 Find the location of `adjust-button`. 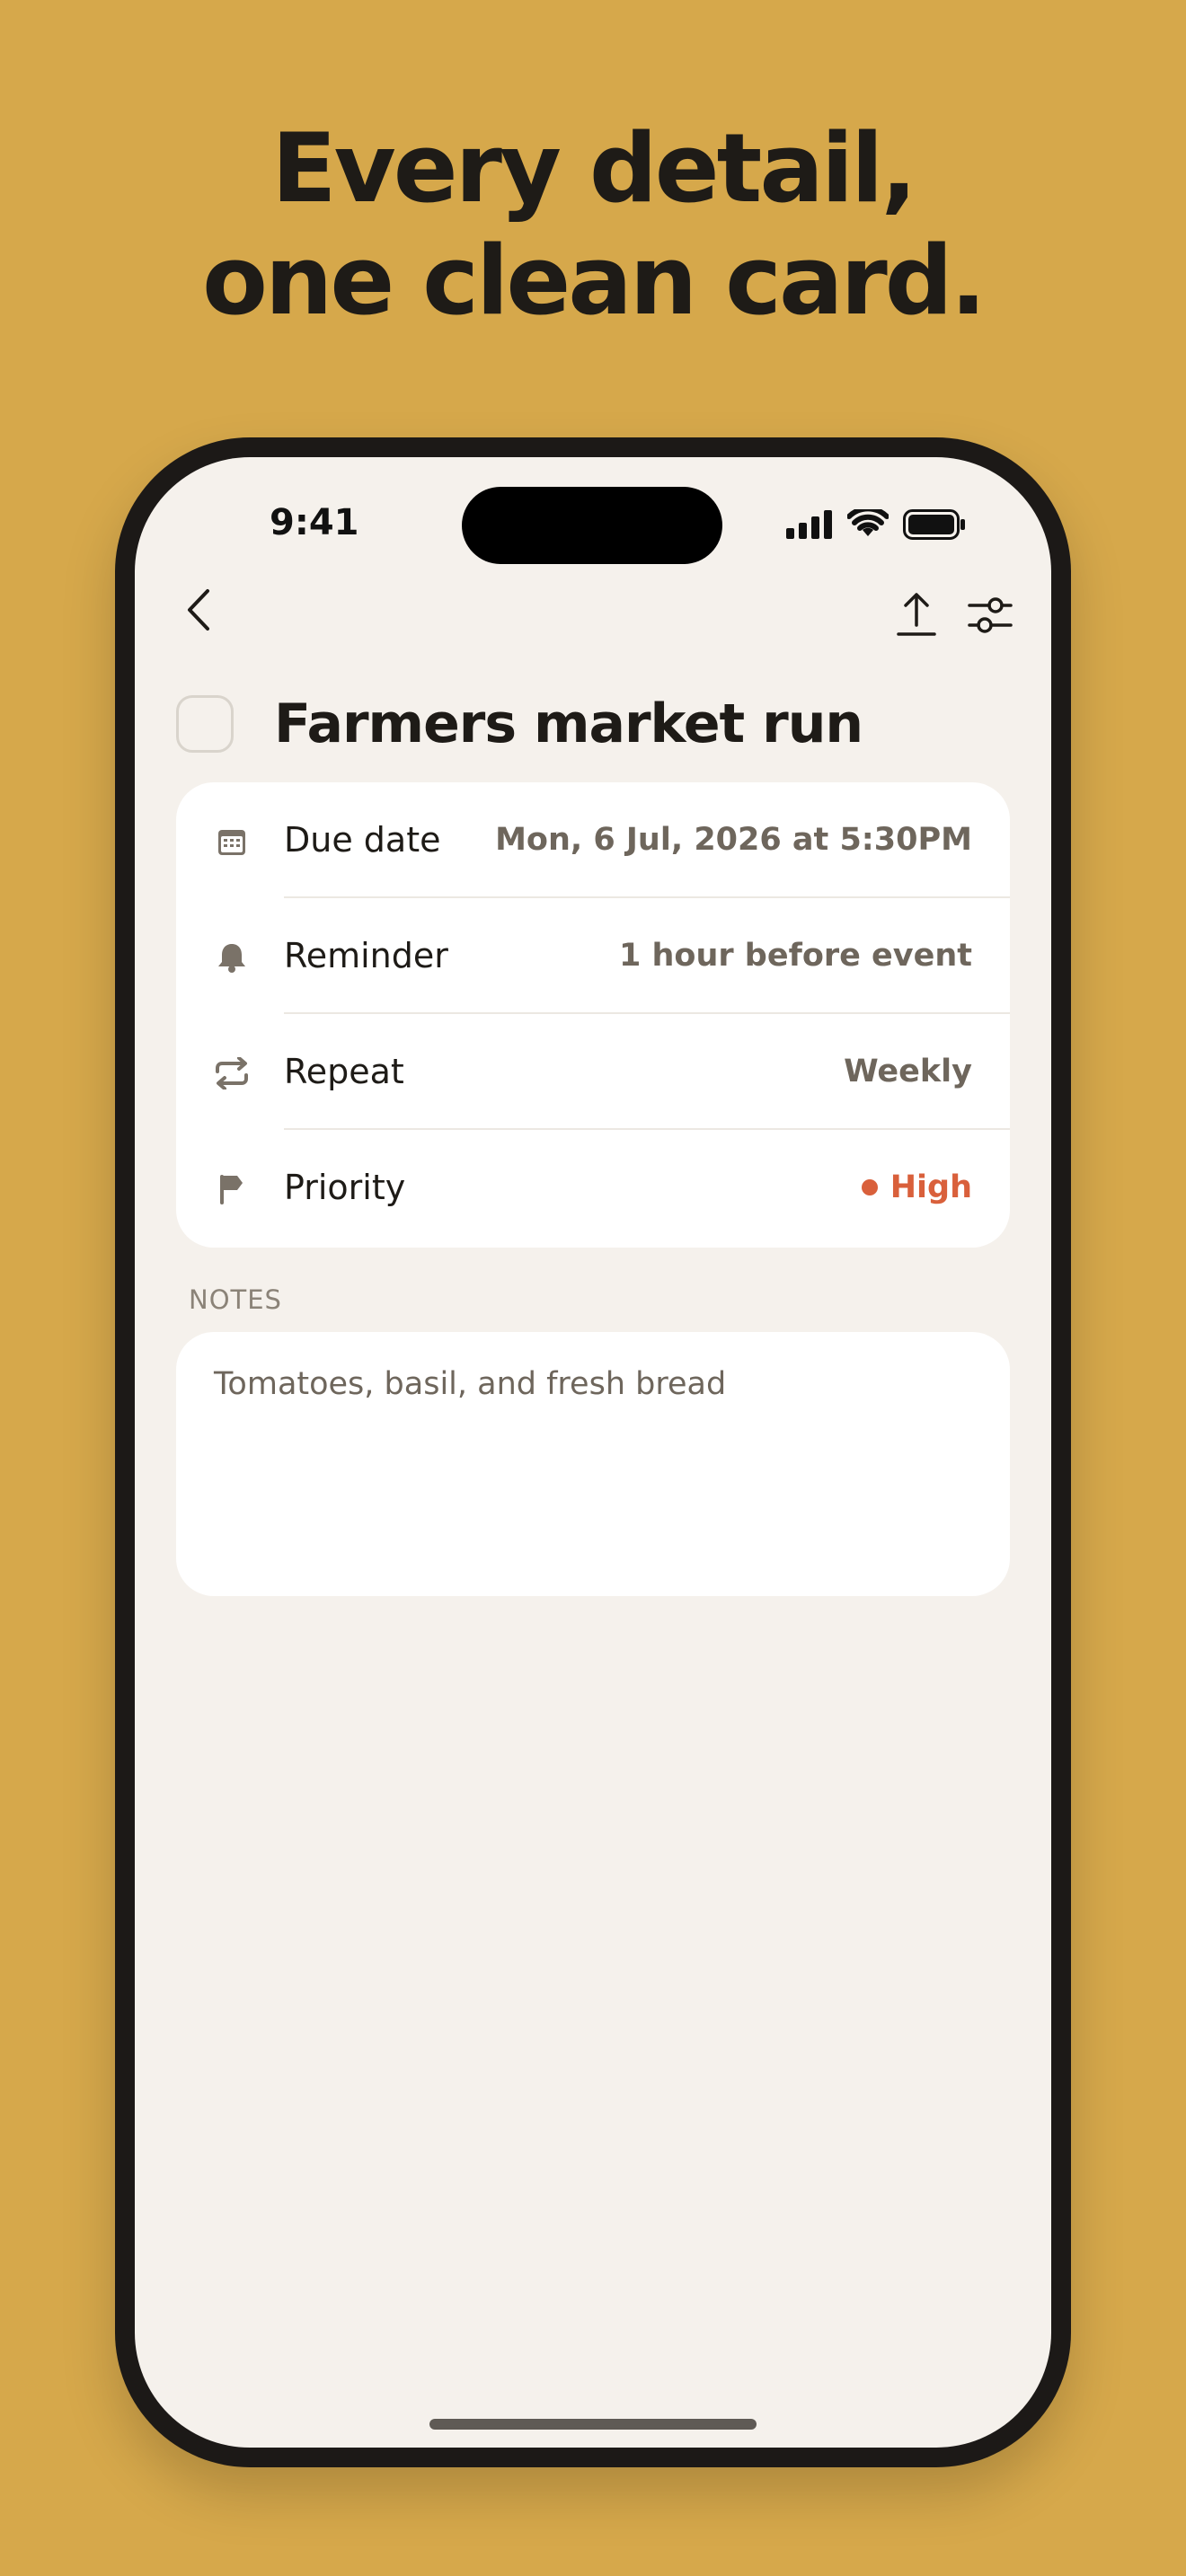

adjust-button is located at coordinates (990, 614).